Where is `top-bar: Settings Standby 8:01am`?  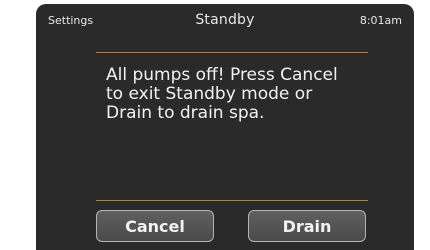 top-bar: Settings Standby 8:01am is located at coordinates (225, 22).